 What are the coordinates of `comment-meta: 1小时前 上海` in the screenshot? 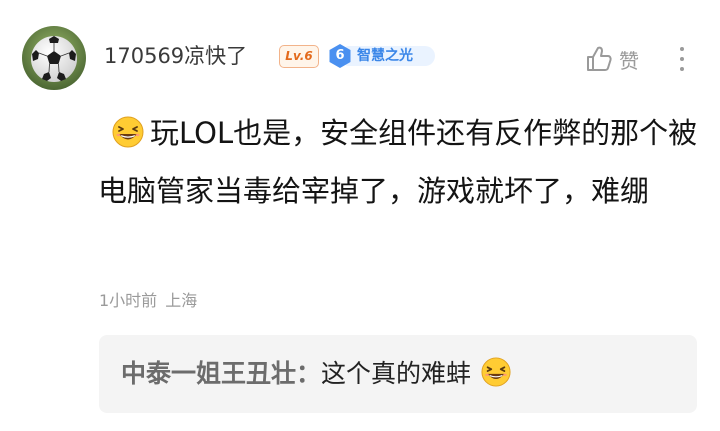 It's located at (148, 301).